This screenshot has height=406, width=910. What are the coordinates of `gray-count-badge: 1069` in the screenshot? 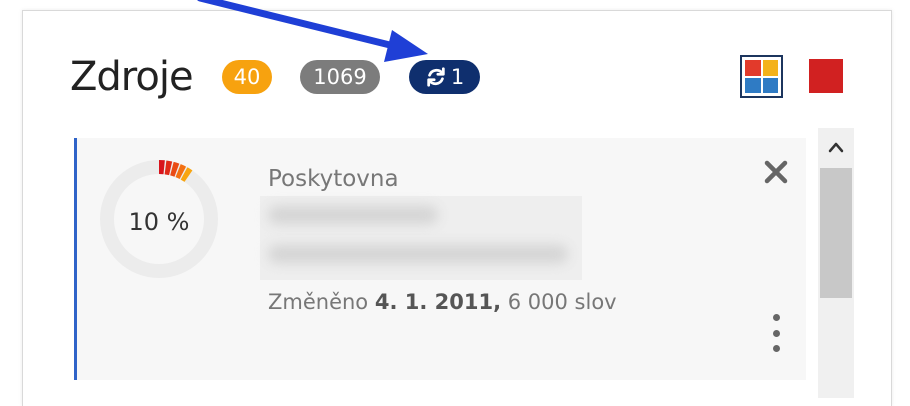 It's located at (340, 77).